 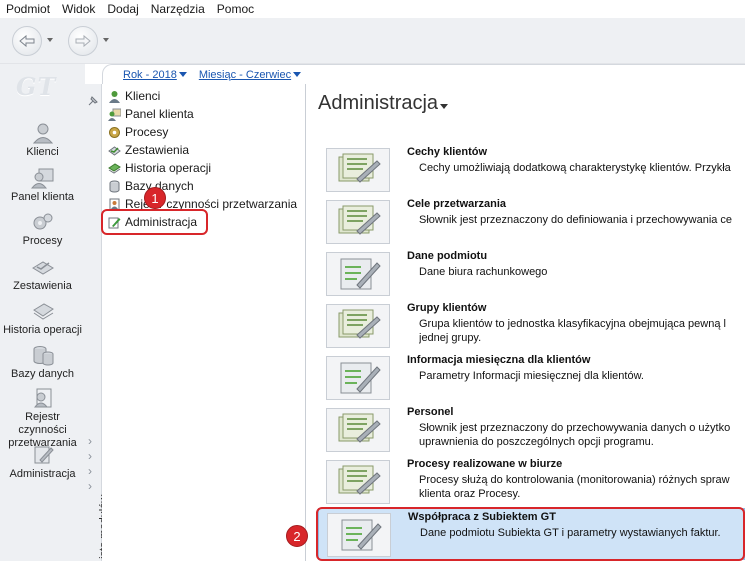 What do you see at coordinates (151, 114) in the screenshot?
I see `tree-item-panel-klienta: Panel klienta` at bounding box center [151, 114].